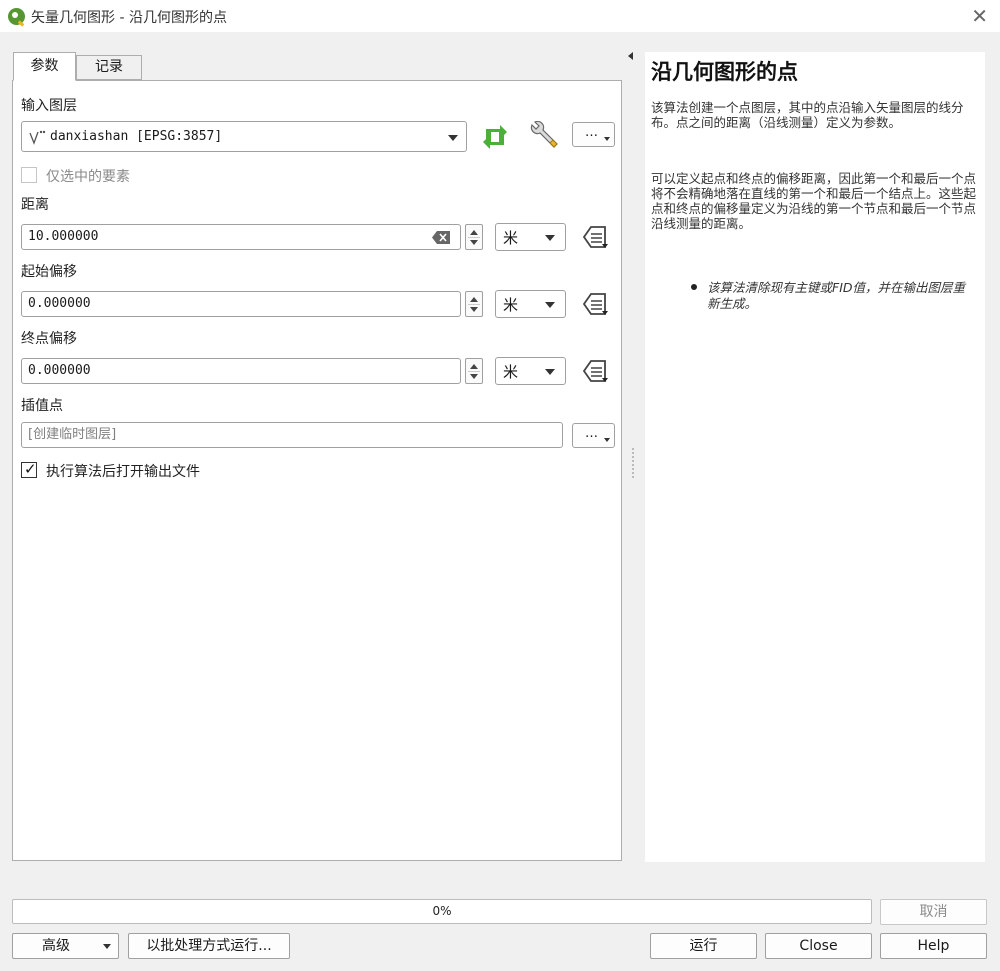  I want to click on end-offset-spinner, so click(474, 371).